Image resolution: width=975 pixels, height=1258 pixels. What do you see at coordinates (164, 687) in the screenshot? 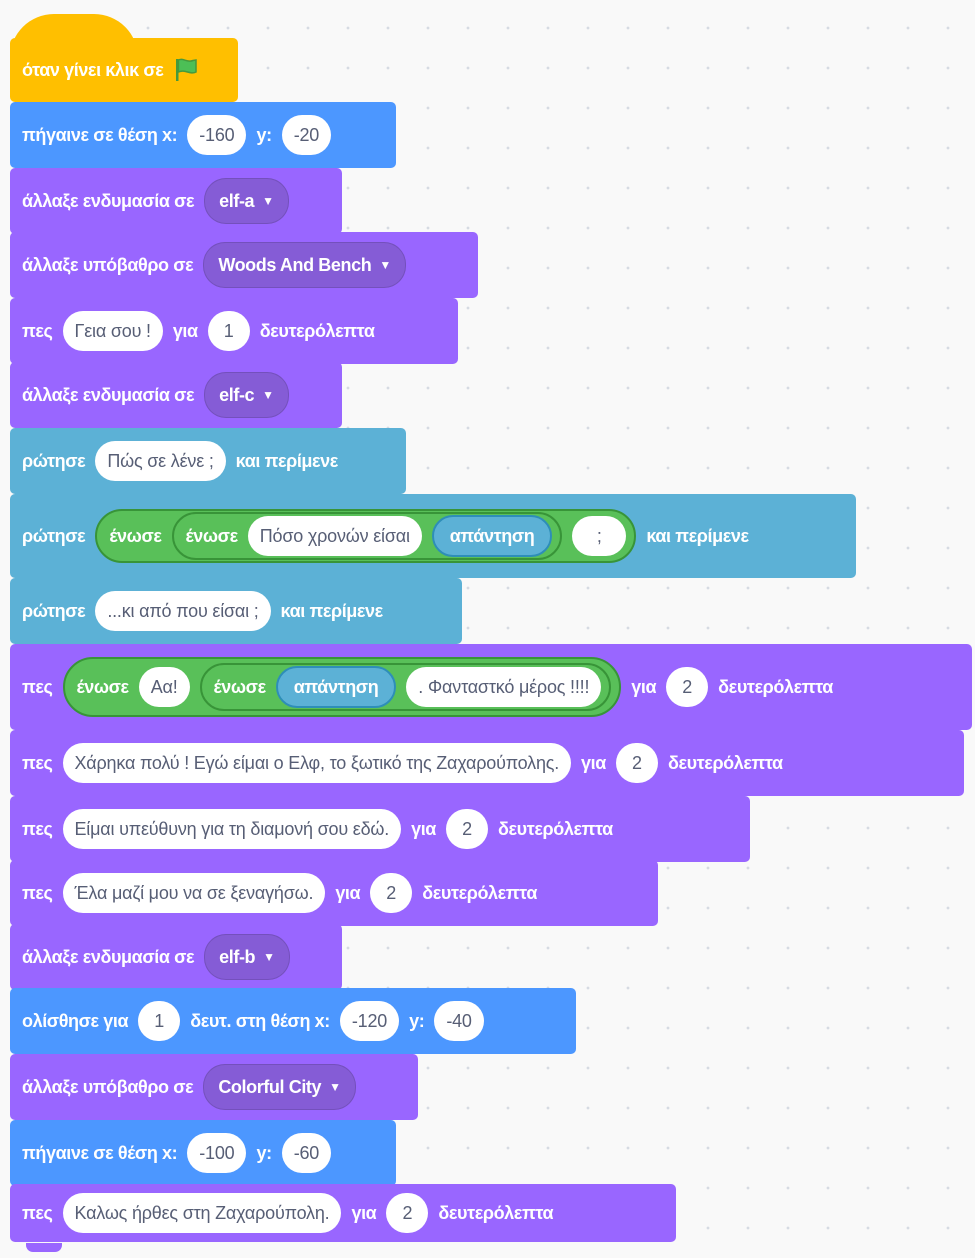
I see `text-input: Αα!` at bounding box center [164, 687].